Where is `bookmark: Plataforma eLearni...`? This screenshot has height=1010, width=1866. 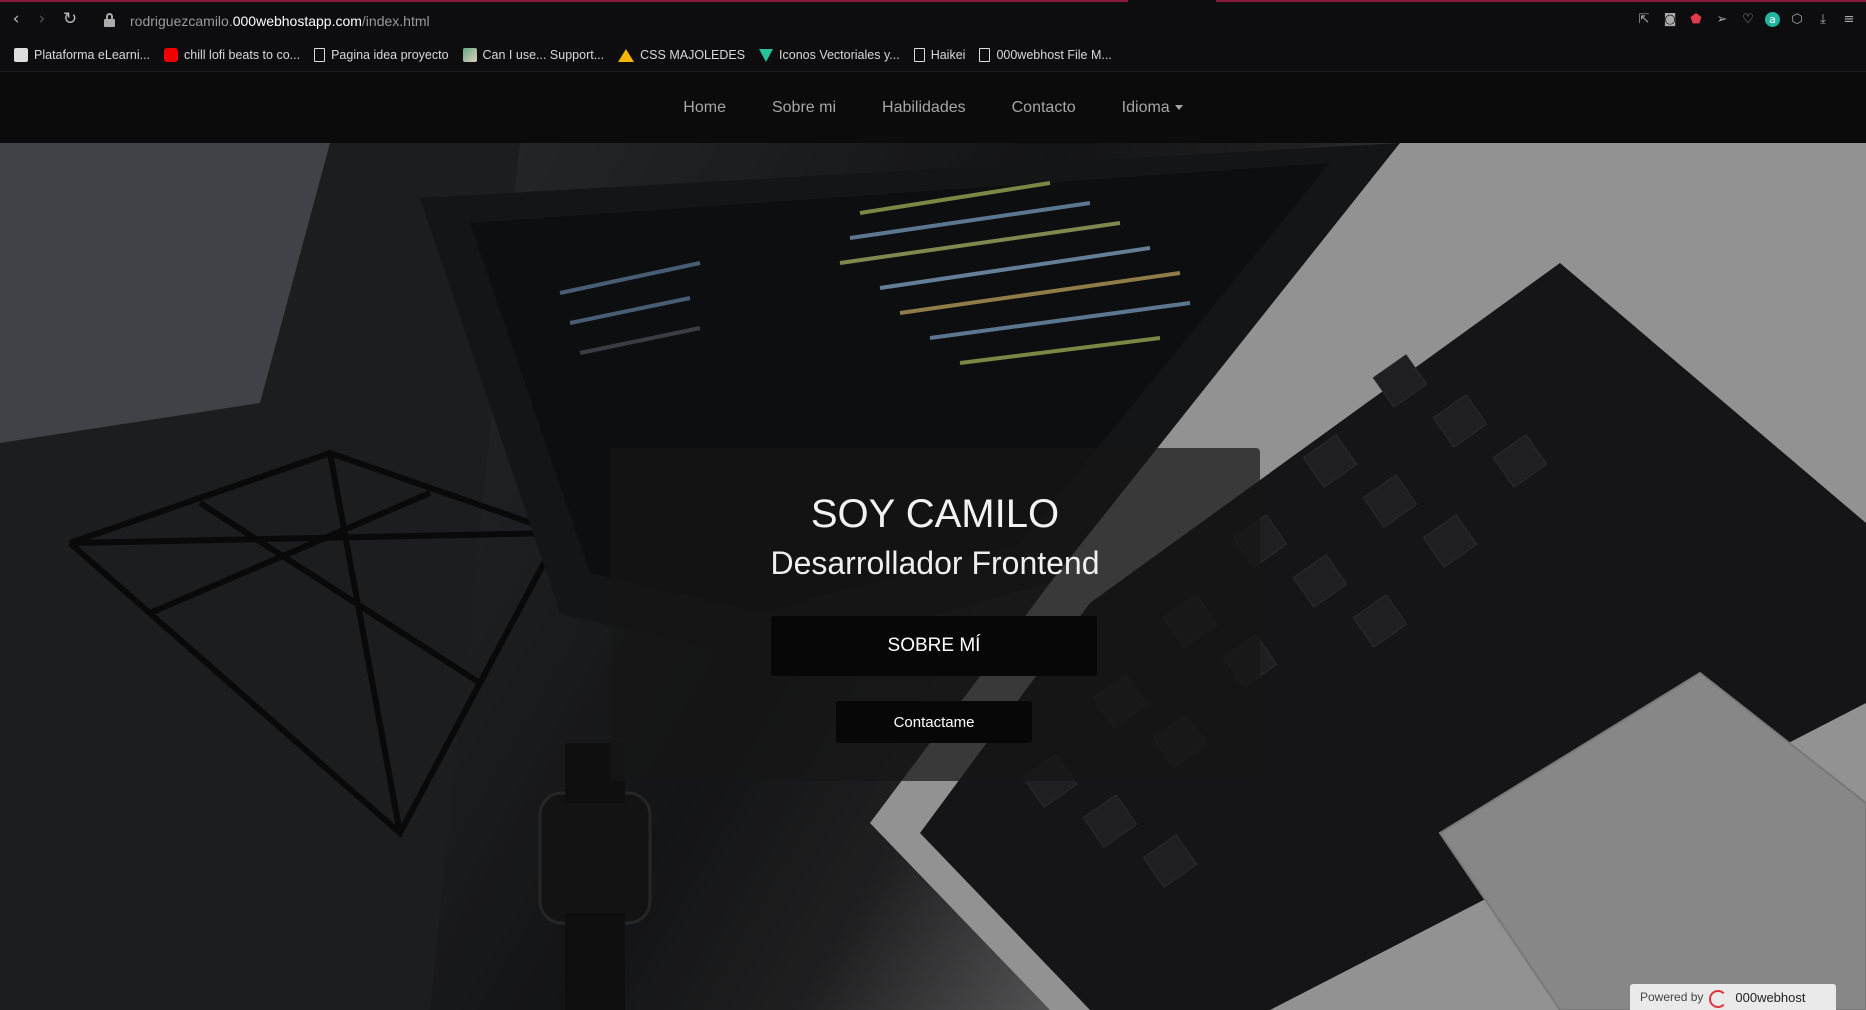 bookmark: Plataforma eLearni... is located at coordinates (82, 55).